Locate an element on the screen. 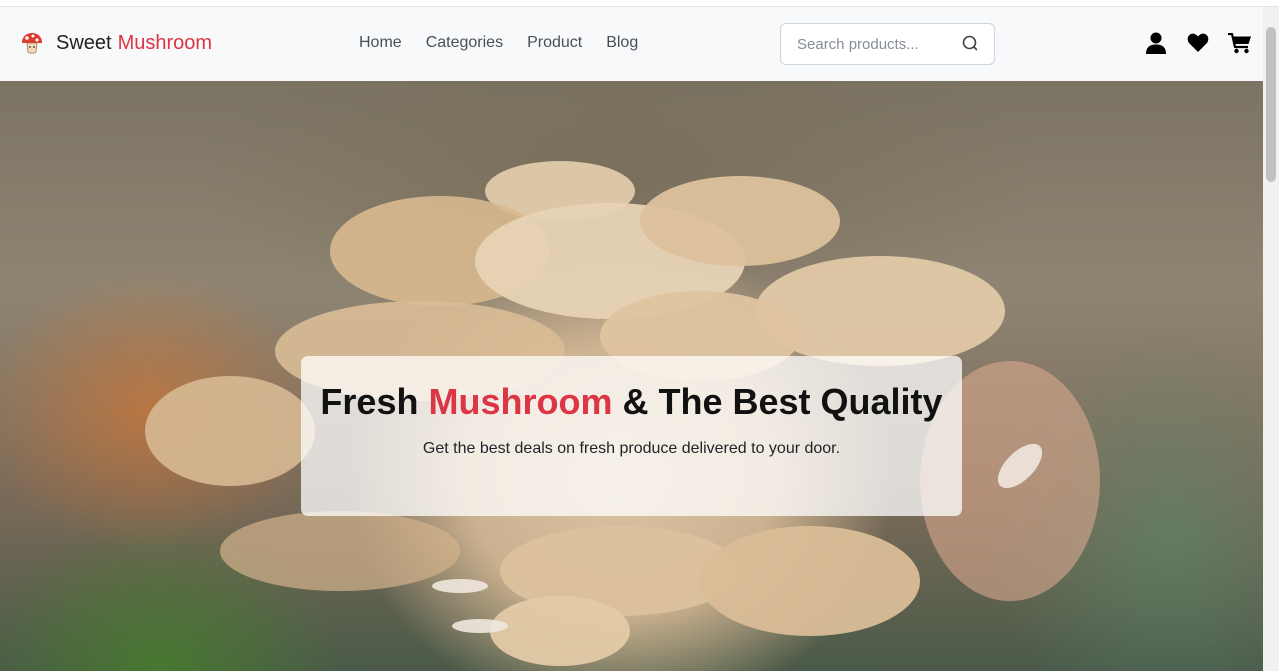 This screenshot has width=1279, height=671. nav-link-product: Product is located at coordinates (554, 43).